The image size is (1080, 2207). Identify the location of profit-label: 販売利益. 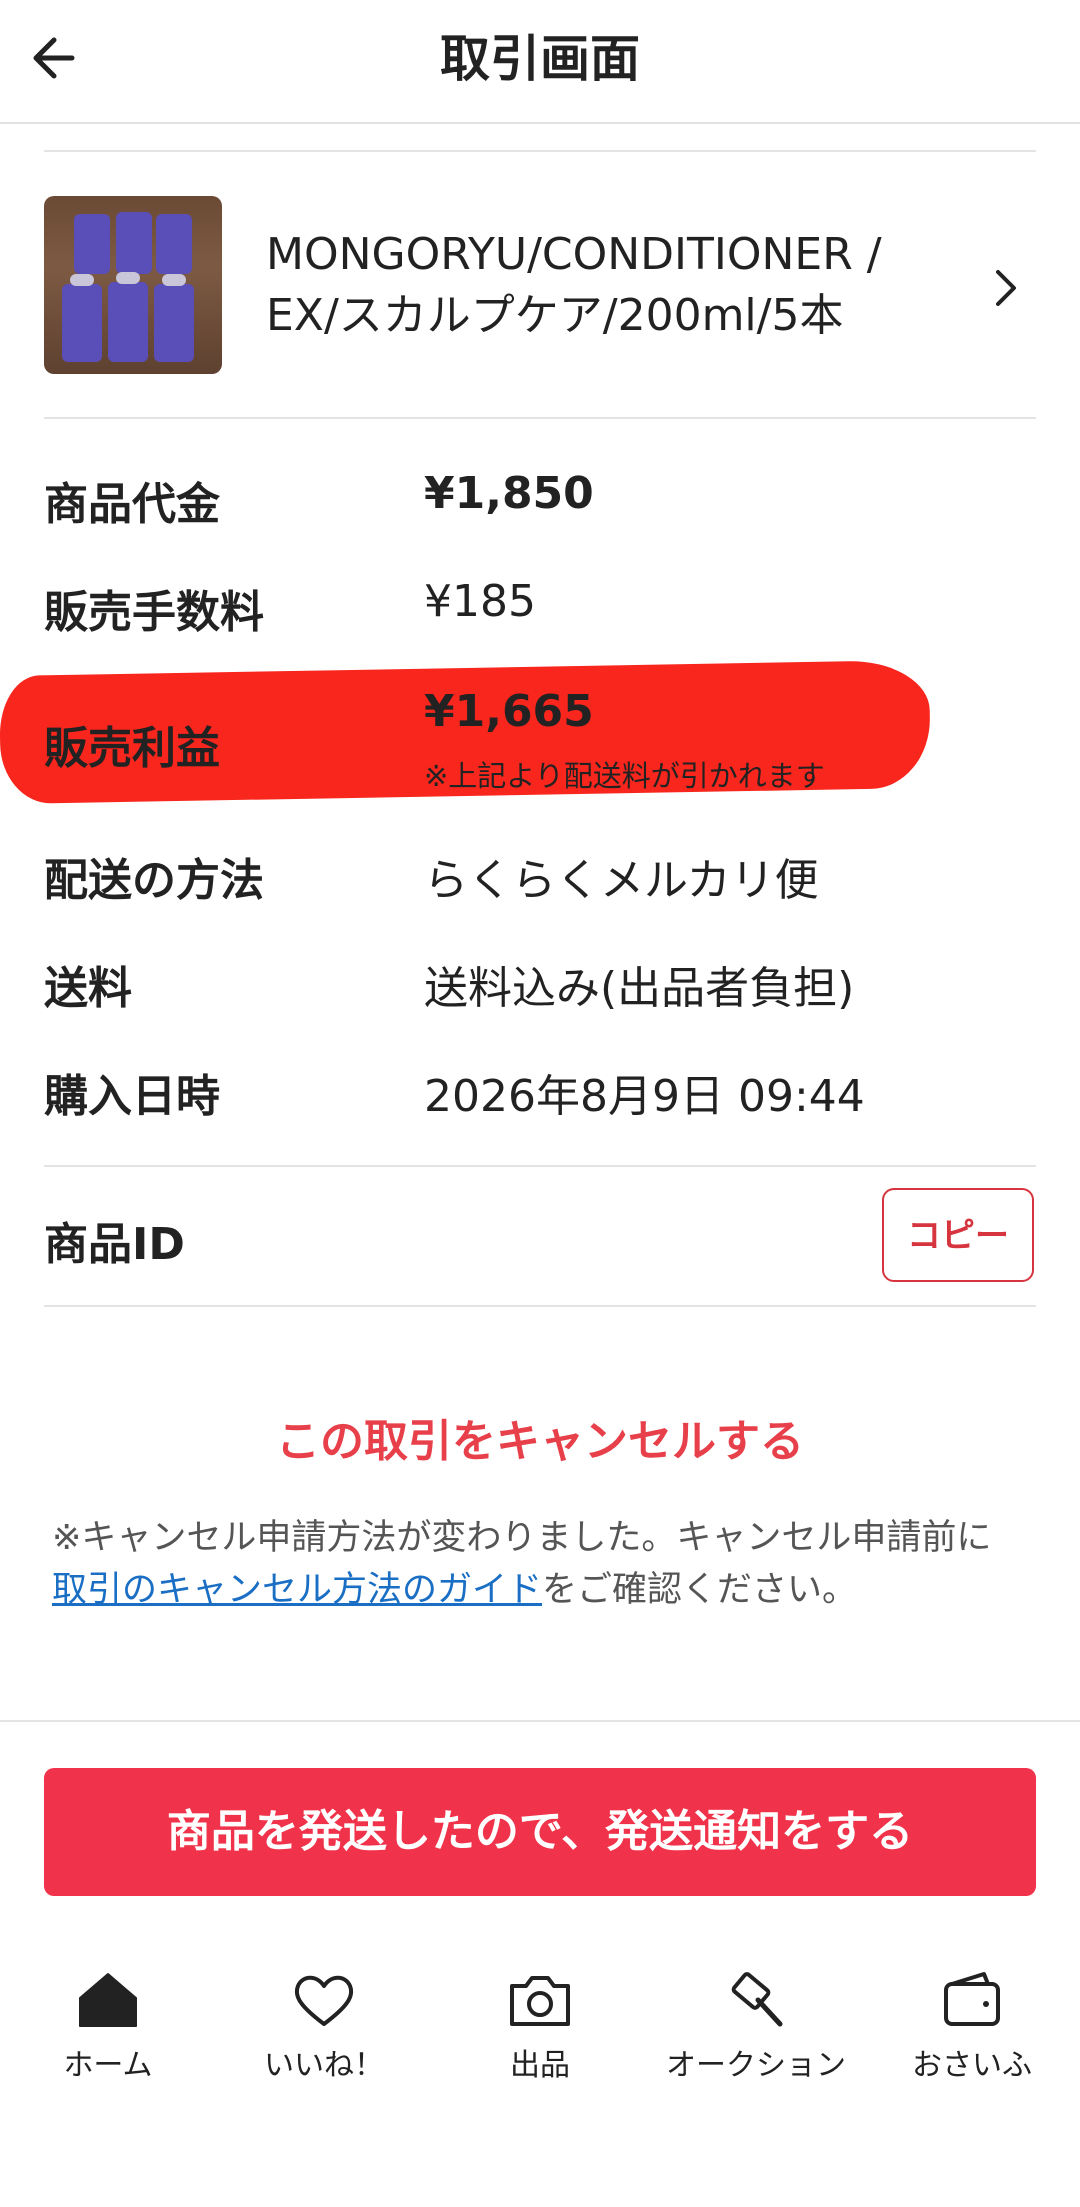
(132, 748).